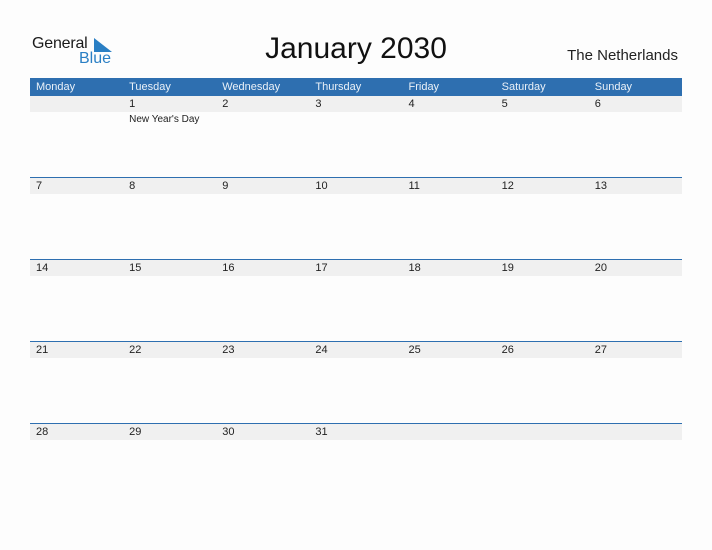  I want to click on weekday-wednesday: Wednesday, so click(251, 87).